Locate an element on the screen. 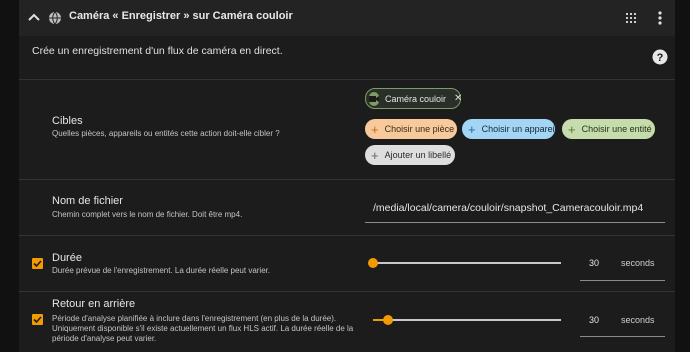  duration-slider-thumb is located at coordinates (373, 263).